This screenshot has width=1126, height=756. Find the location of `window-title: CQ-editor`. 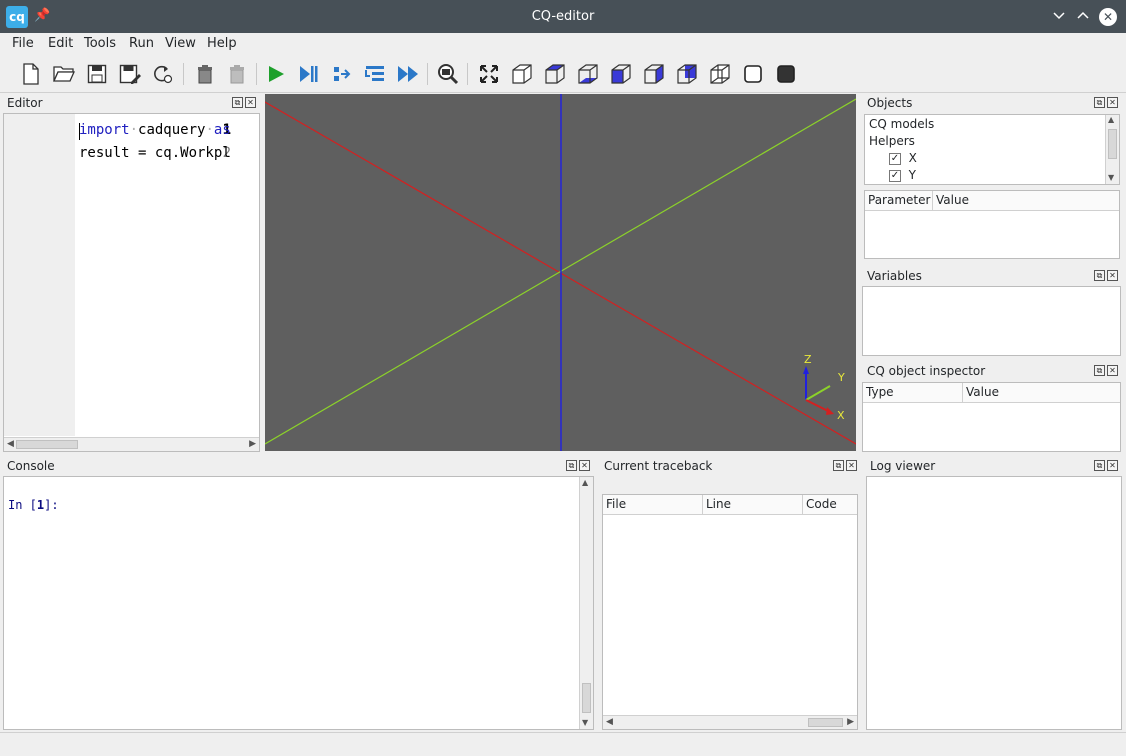

window-title: CQ-editor is located at coordinates (563, 16).